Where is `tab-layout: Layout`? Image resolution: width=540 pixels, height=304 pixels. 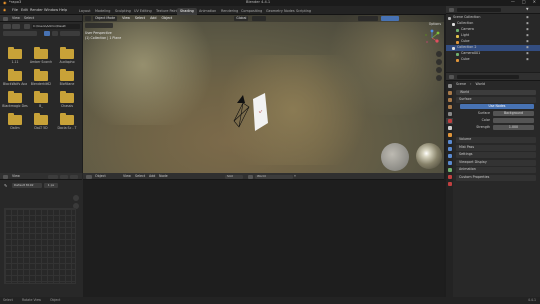
tab-layout: Layout is located at coordinates (85, 11).